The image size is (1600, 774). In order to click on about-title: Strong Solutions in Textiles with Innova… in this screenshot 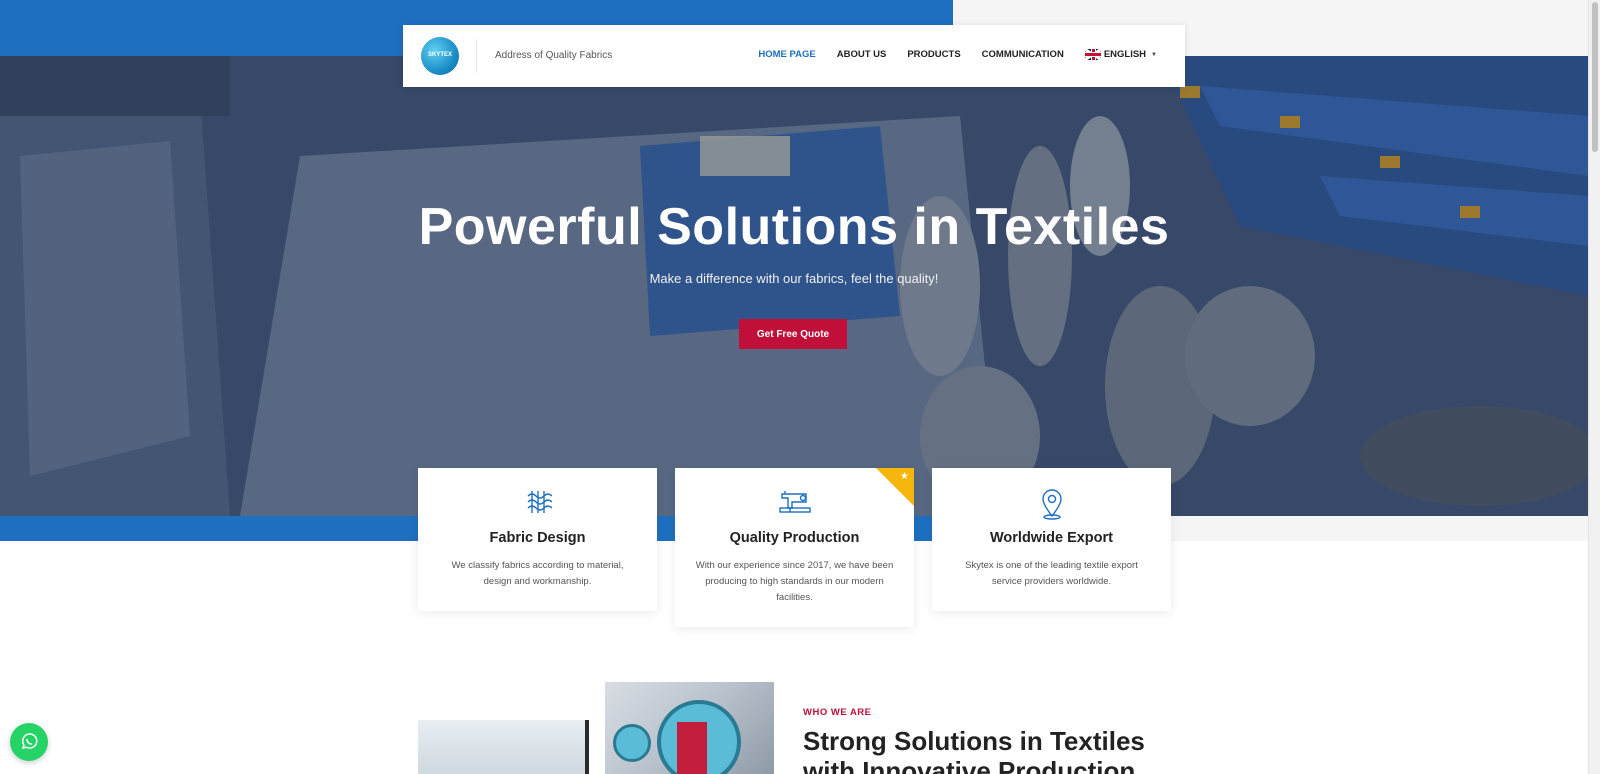, I will do `click(974, 750)`.